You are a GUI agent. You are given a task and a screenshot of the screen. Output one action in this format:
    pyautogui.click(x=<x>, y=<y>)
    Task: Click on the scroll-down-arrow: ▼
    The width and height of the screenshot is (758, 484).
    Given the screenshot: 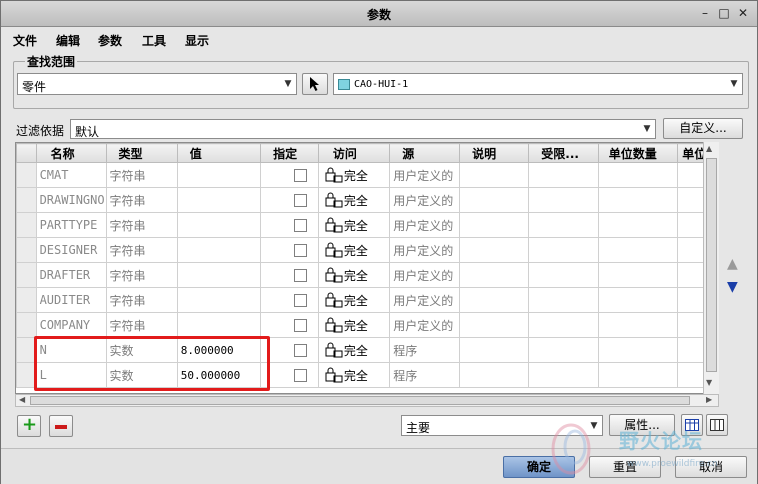 What is the action you would take?
    pyautogui.click(x=709, y=382)
    